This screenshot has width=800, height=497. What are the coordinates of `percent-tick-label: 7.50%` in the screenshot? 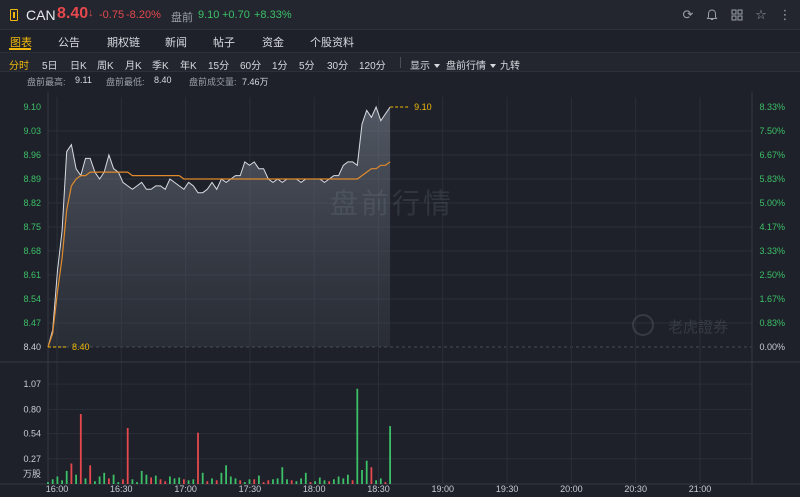 It's located at (772, 131).